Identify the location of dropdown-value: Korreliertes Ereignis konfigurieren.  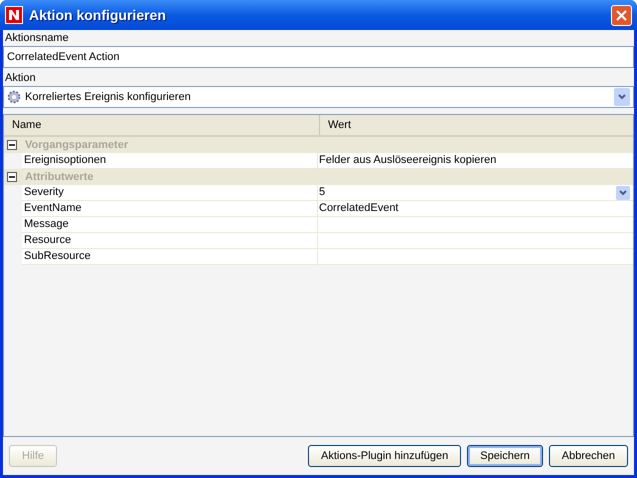
(108, 97).